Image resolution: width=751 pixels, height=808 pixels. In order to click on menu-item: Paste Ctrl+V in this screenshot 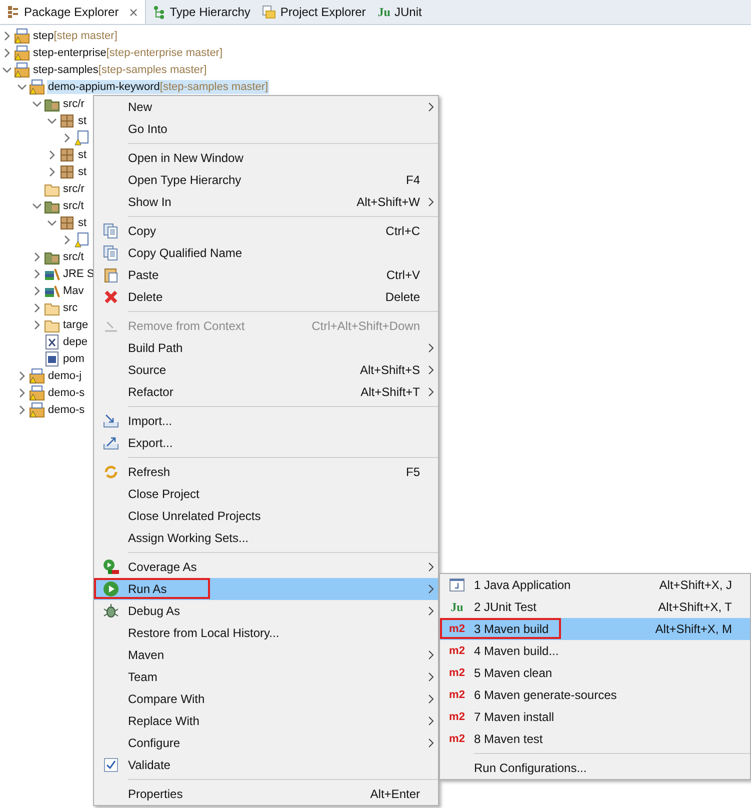, I will do `click(266, 275)`.